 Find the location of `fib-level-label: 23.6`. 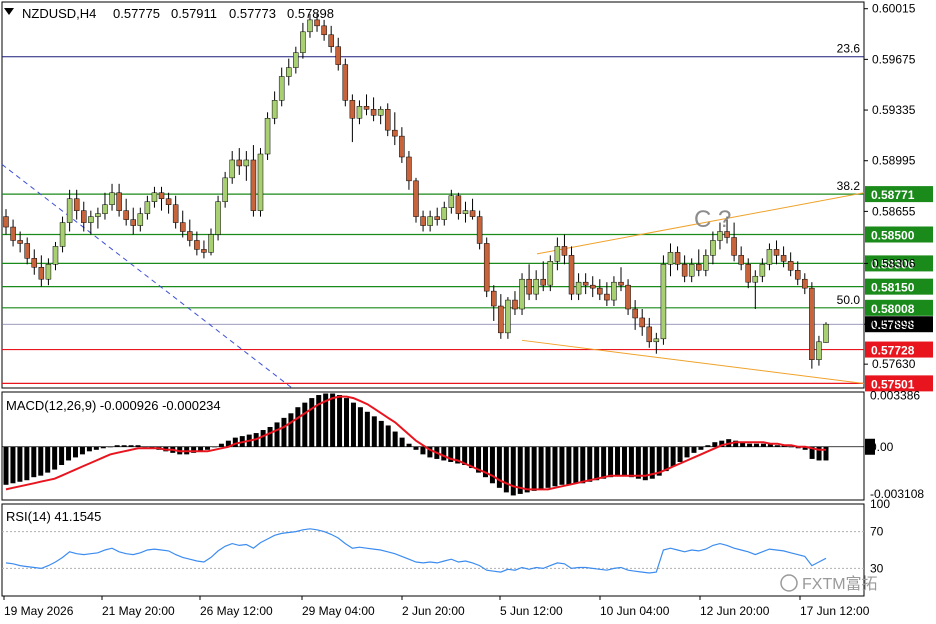

fib-level-label: 23.6 is located at coordinates (849, 49).